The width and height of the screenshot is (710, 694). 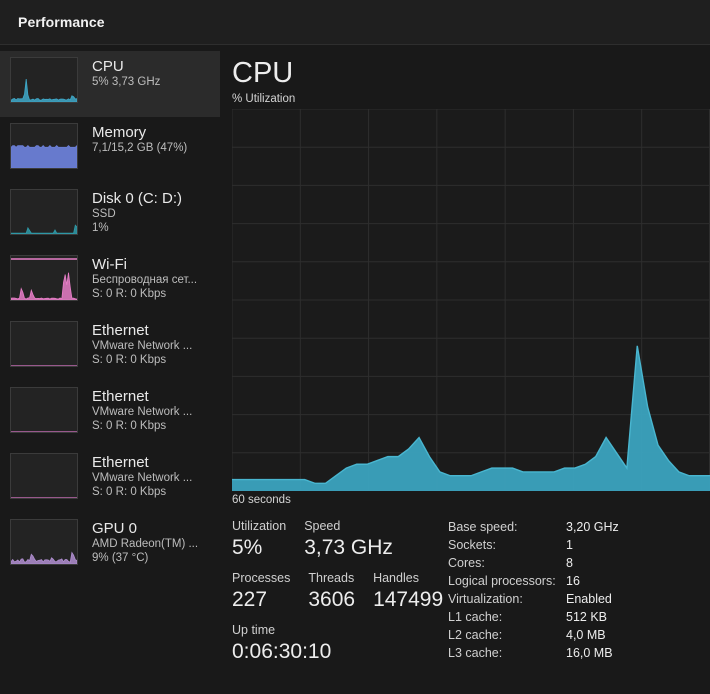 What do you see at coordinates (140, 148) in the screenshot?
I see `sidebar-item-detail: 7,1/15,2 GB (47%)` at bounding box center [140, 148].